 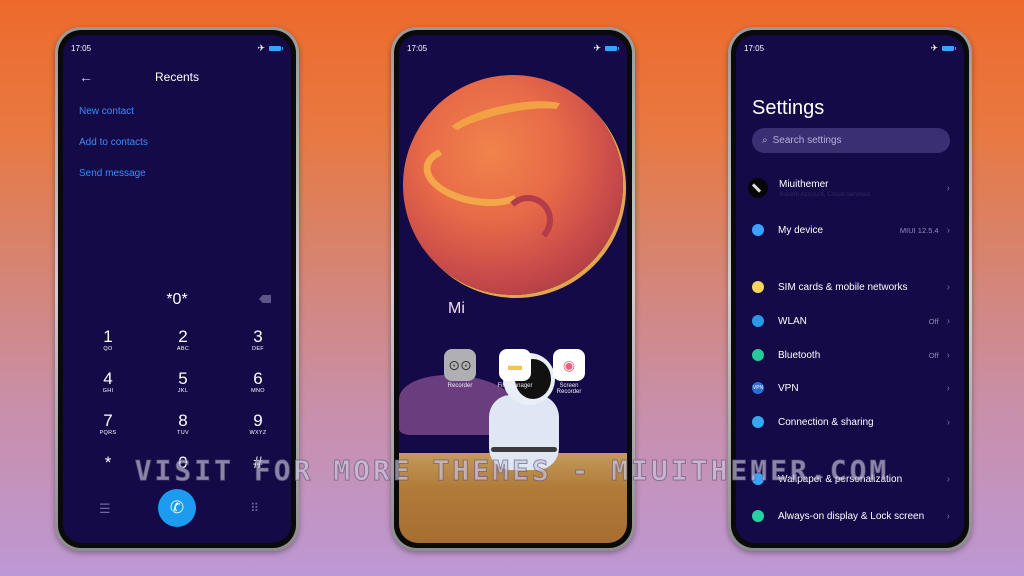 What do you see at coordinates (850, 321) in the screenshot?
I see `settings-item-wlan: WLAN Off ›` at bounding box center [850, 321].